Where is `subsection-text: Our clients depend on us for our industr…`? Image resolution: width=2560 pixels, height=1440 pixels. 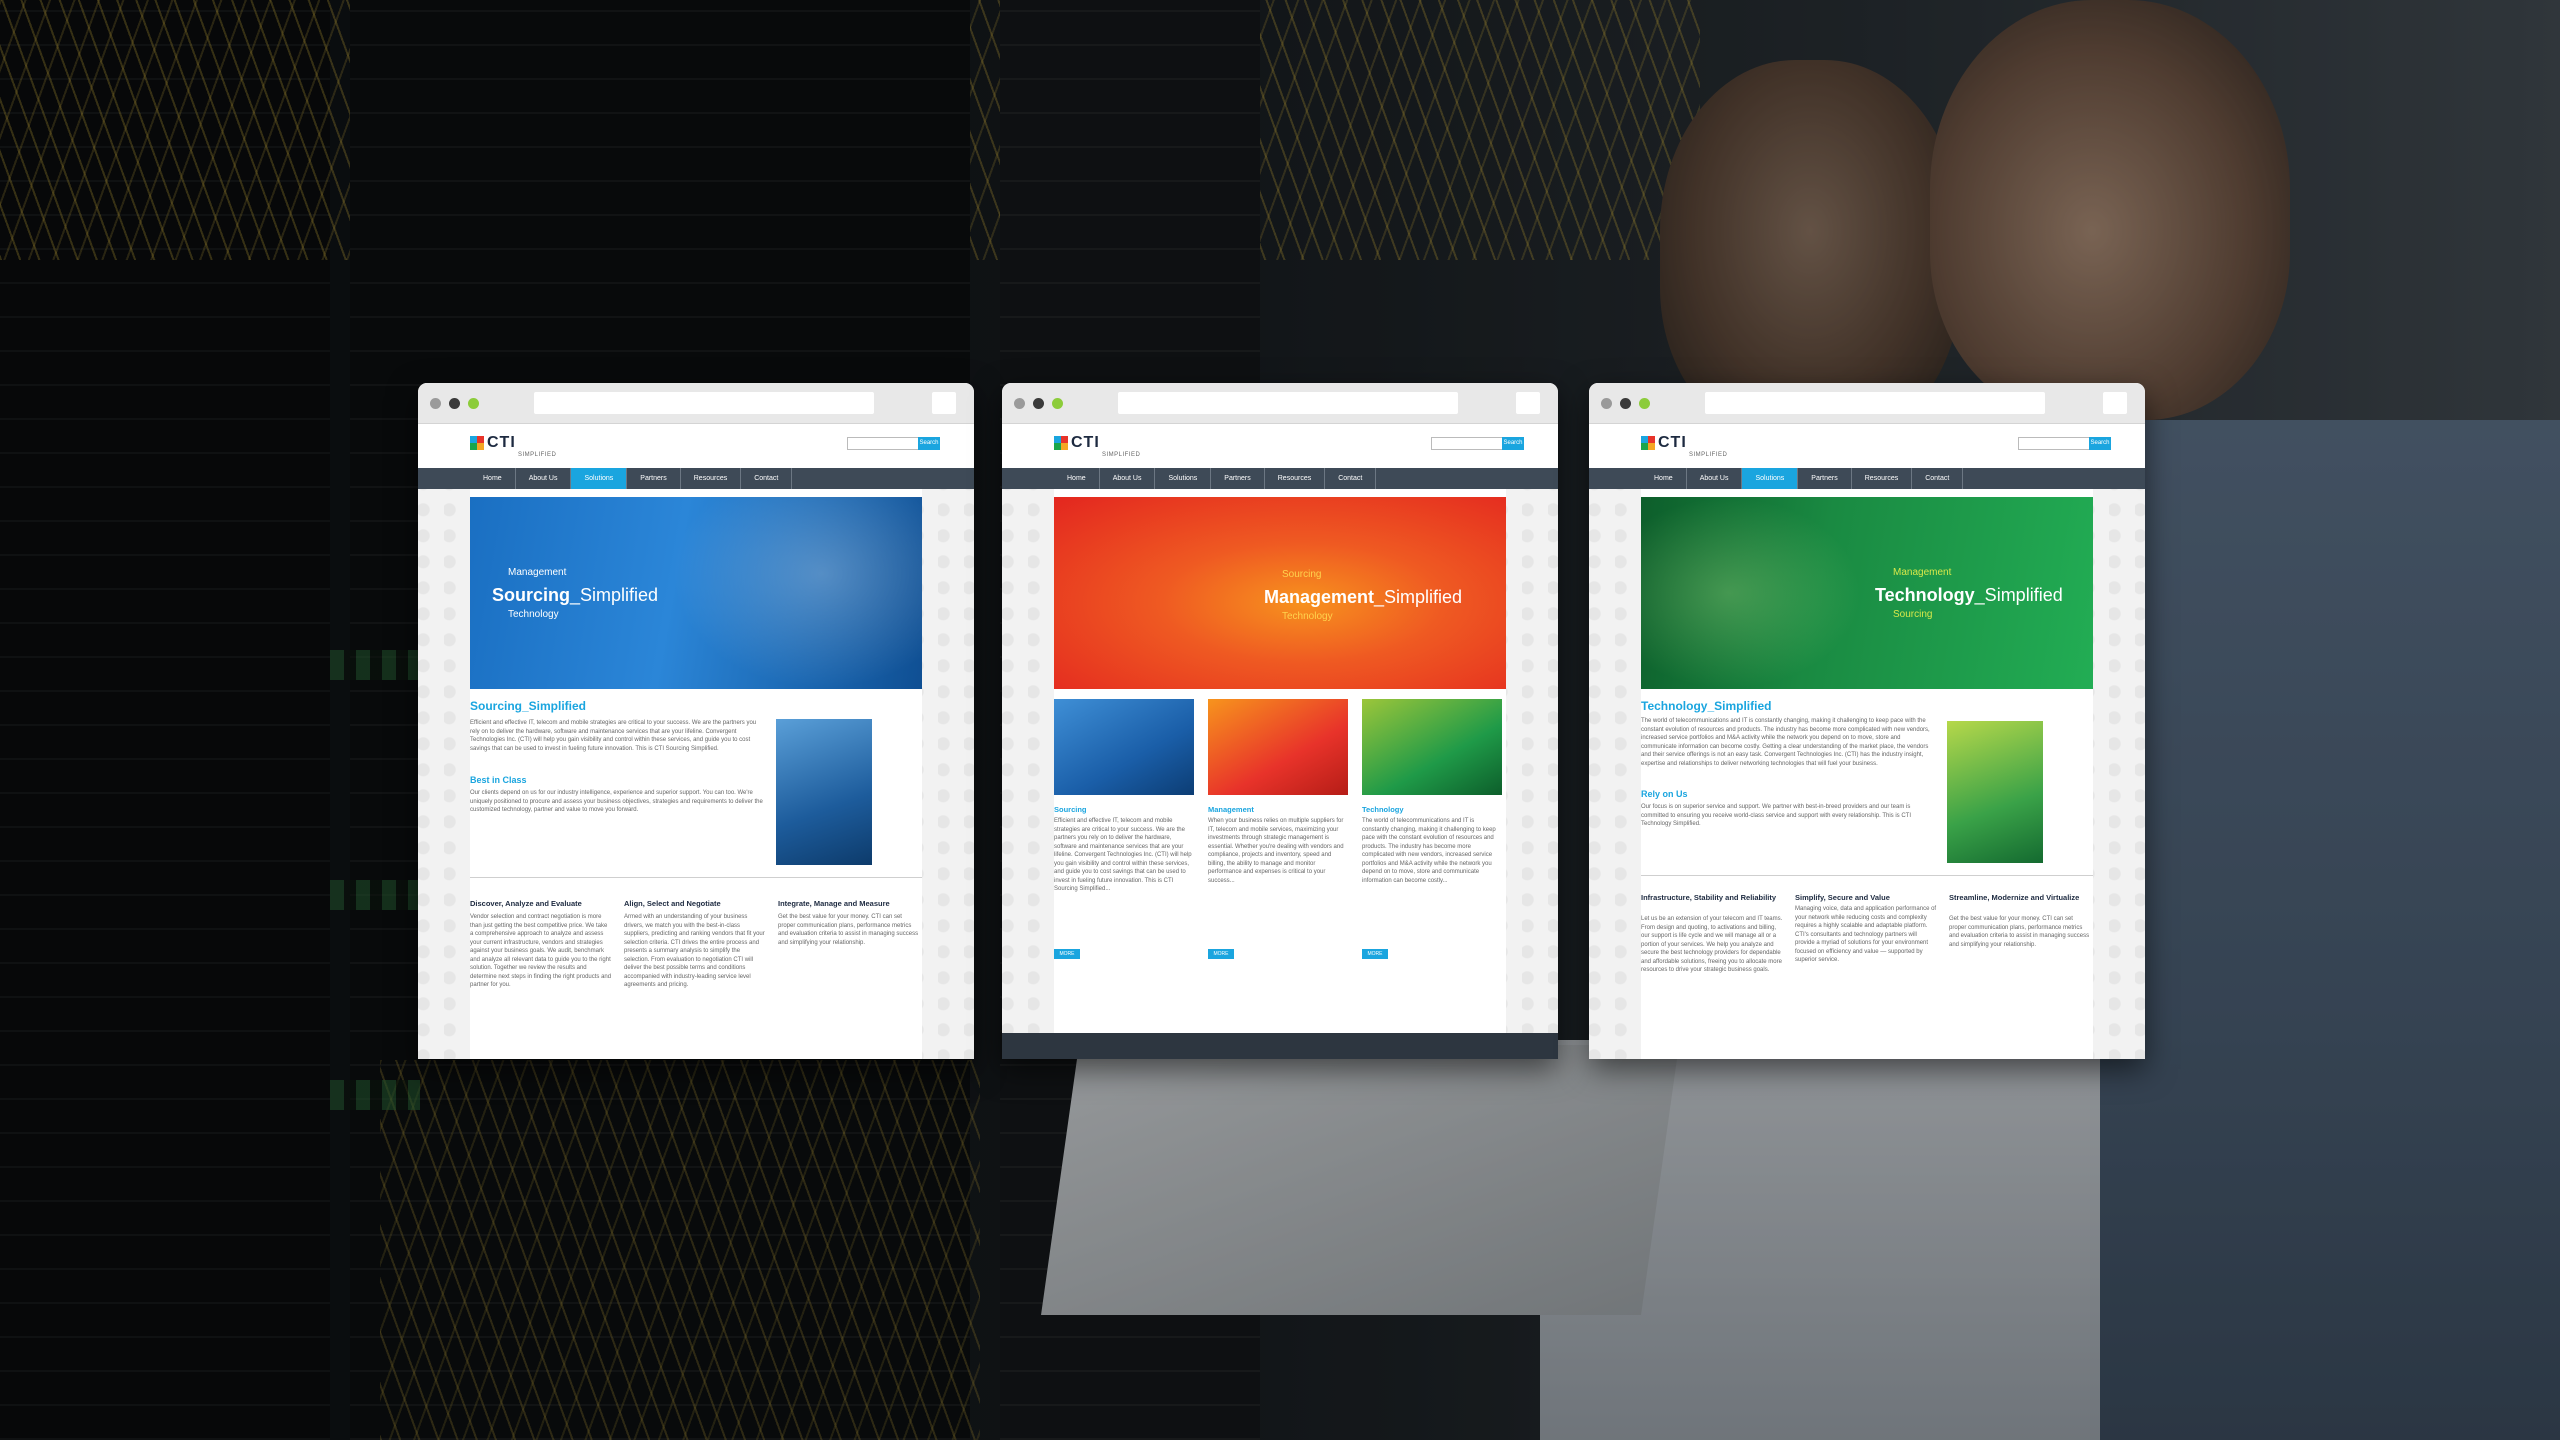
subsection-text: Our clients depend on us for our industr… is located at coordinates (616, 801).